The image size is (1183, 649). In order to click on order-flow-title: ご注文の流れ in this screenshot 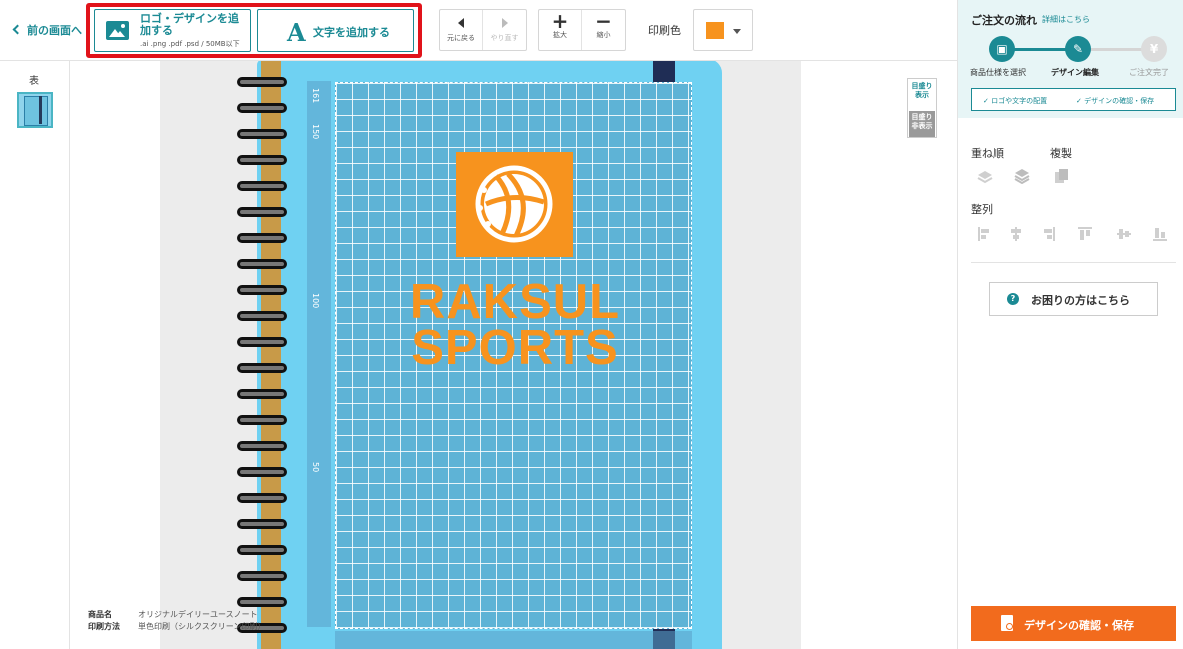, I will do `click(1004, 20)`.